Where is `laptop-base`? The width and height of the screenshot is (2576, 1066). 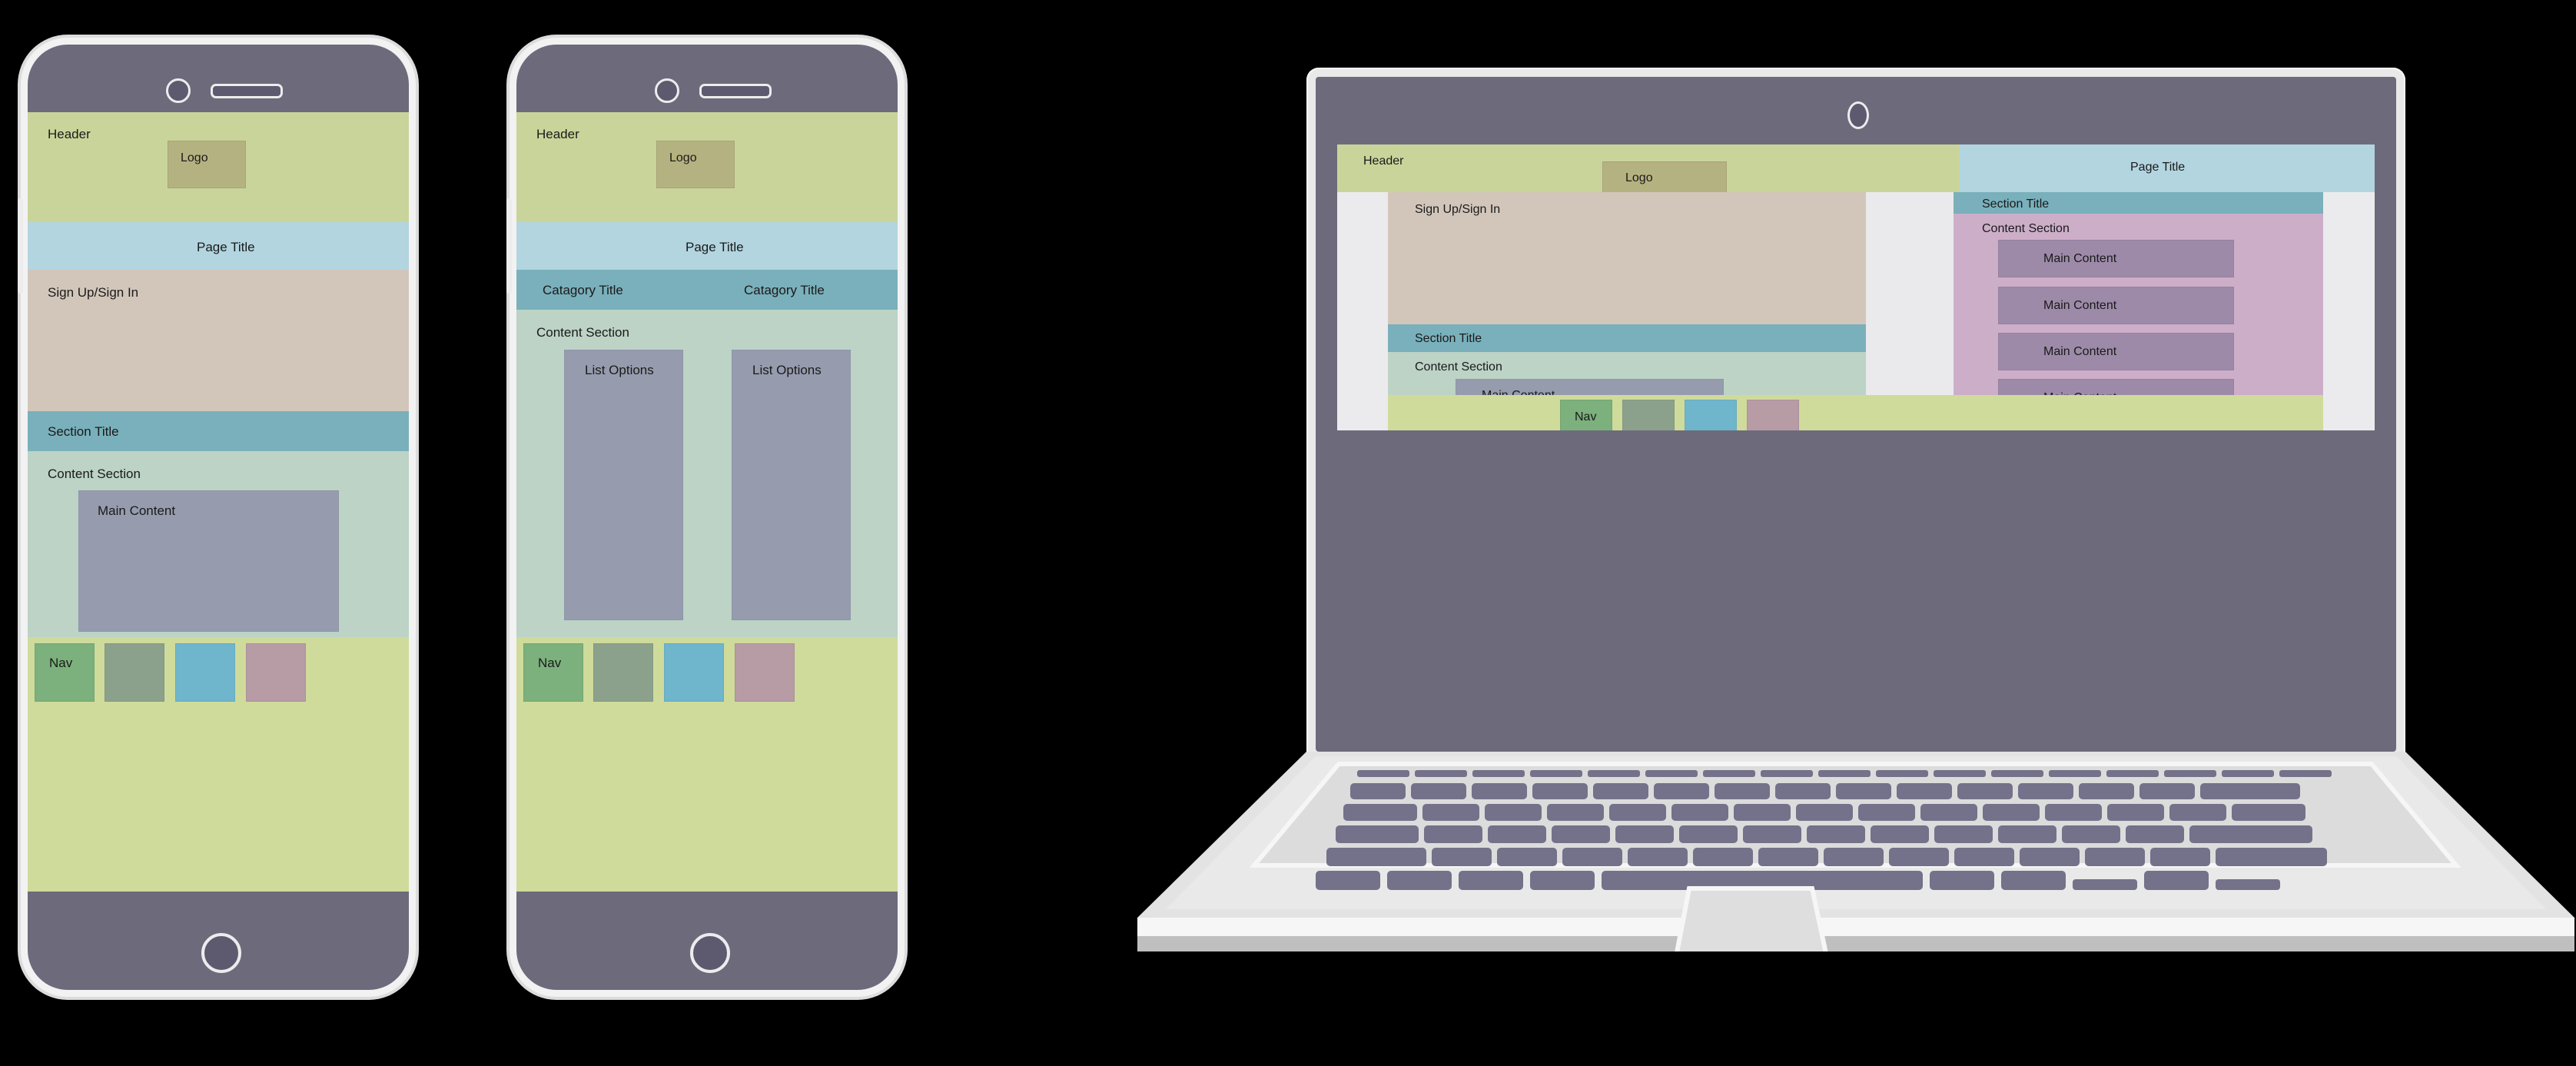
laptop-base is located at coordinates (1855, 851).